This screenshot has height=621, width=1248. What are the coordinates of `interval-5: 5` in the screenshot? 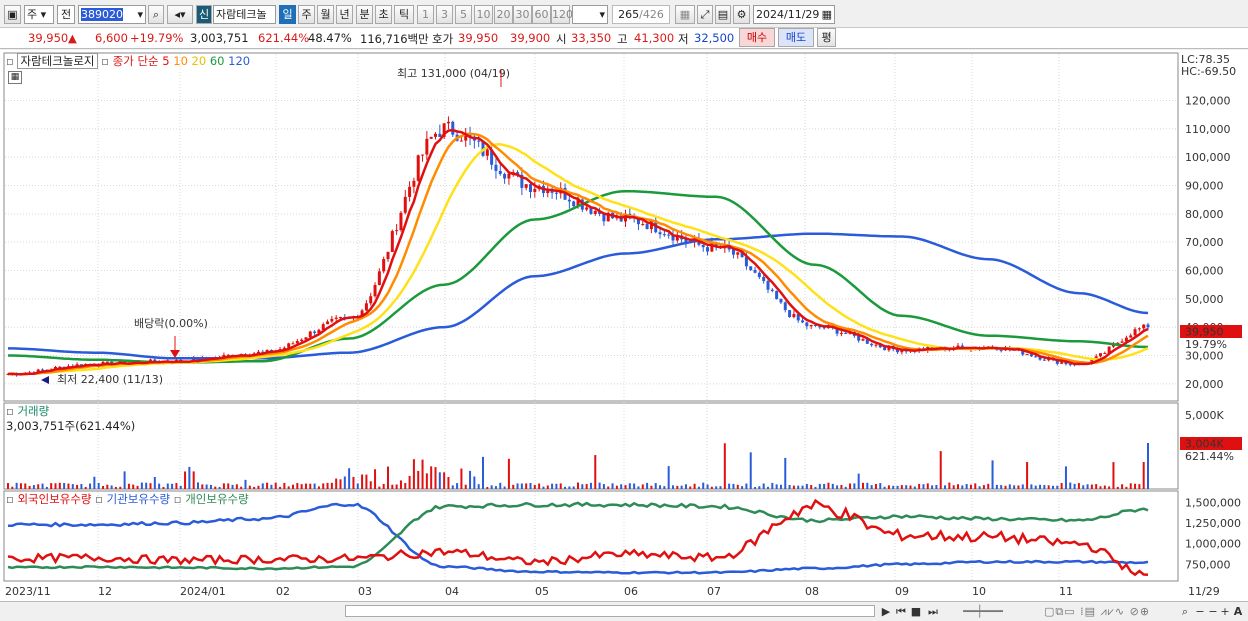 It's located at (463, 14).